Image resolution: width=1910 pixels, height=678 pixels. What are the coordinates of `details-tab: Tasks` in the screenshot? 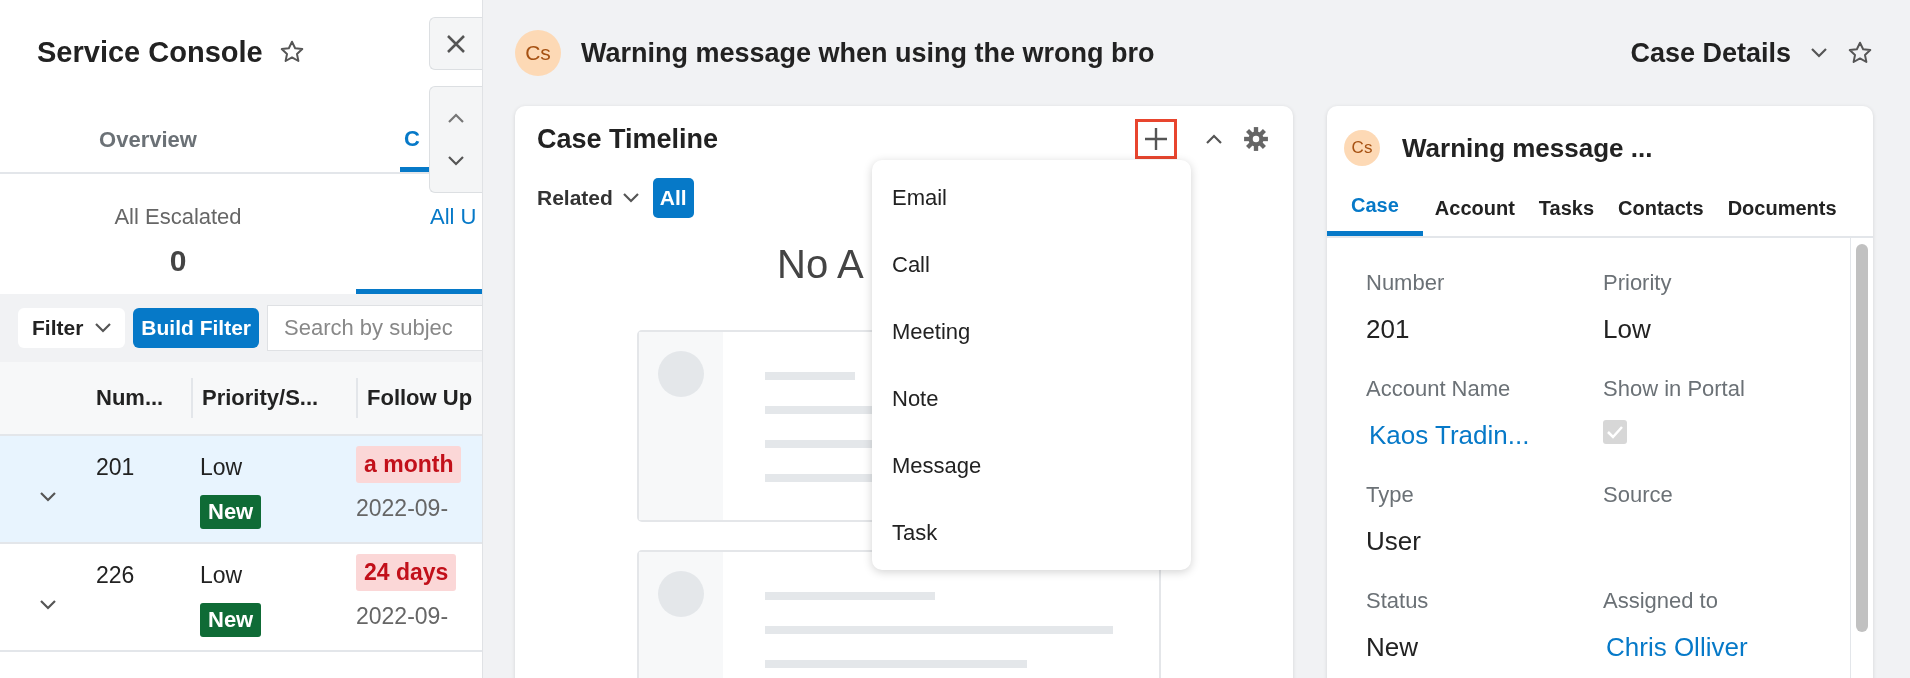 It's located at (1566, 208).